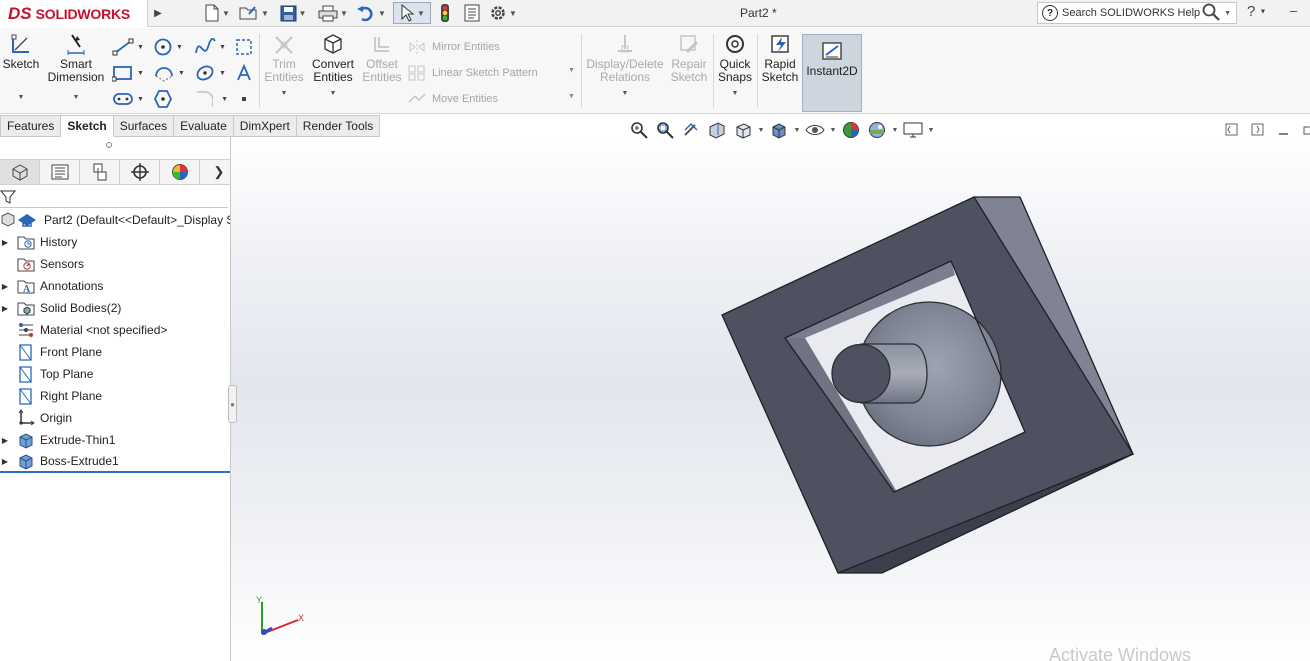  I want to click on window-minimize-icon: –, so click(1293, 10).